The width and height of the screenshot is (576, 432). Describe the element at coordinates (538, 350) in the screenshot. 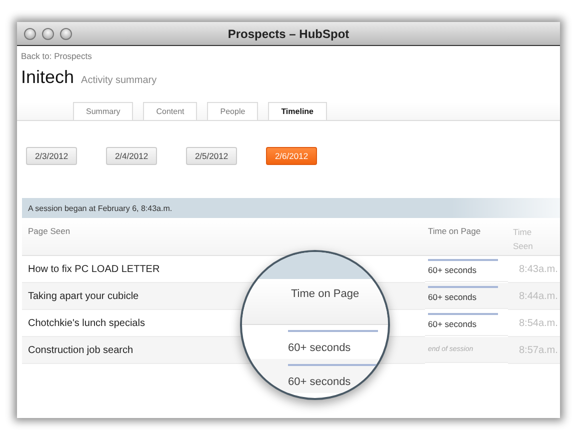

I see `time-seen: 8:57a.m.` at that location.